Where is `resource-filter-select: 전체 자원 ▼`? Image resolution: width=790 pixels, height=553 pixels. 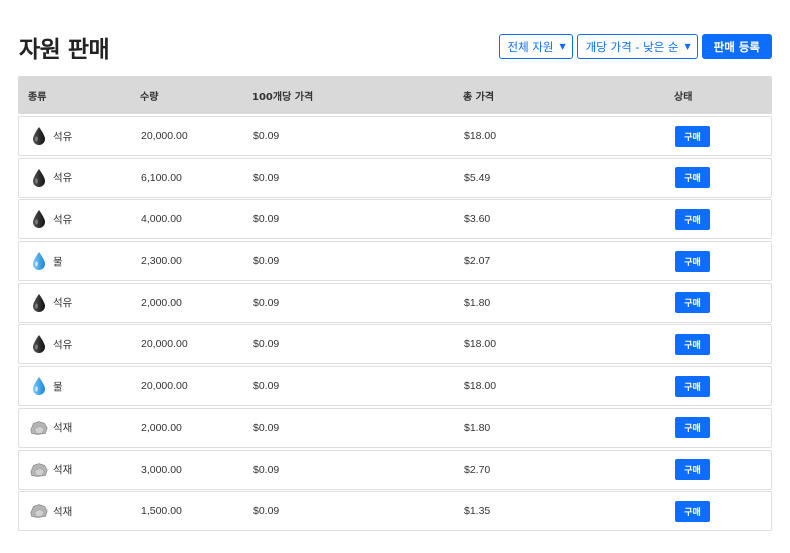 resource-filter-select: 전체 자원 ▼ is located at coordinates (535, 46).